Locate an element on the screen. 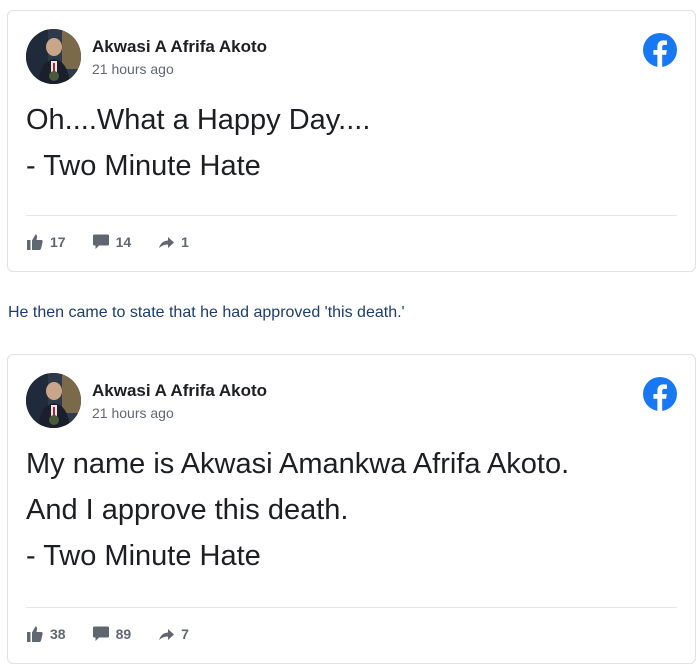 This screenshot has height=672, width=700. comment-count: 14 is located at coordinates (112, 242).